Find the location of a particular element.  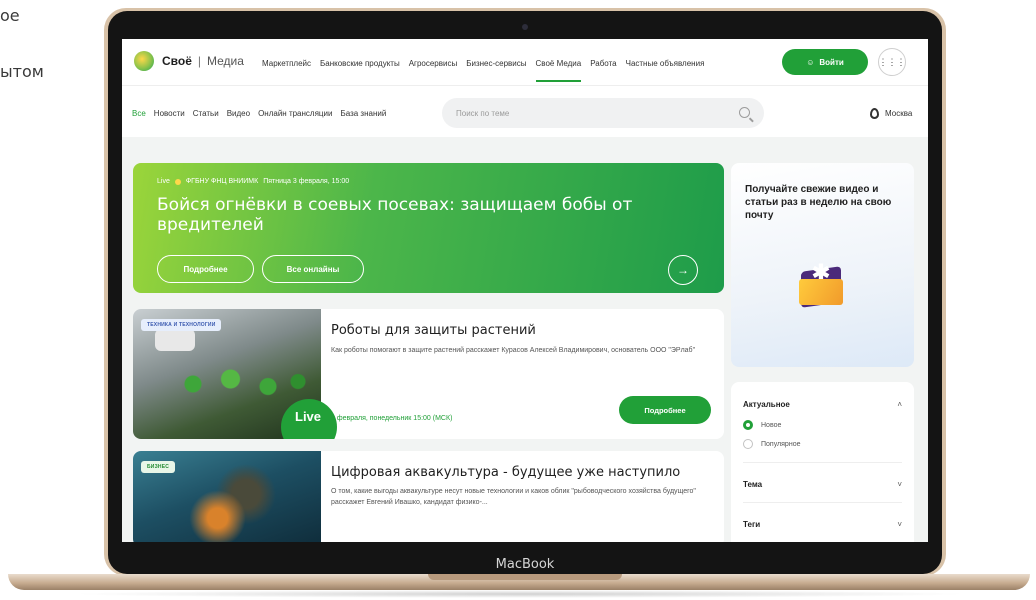

apps-grid-button: ⋮⋮⋮ is located at coordinates (892, 62).